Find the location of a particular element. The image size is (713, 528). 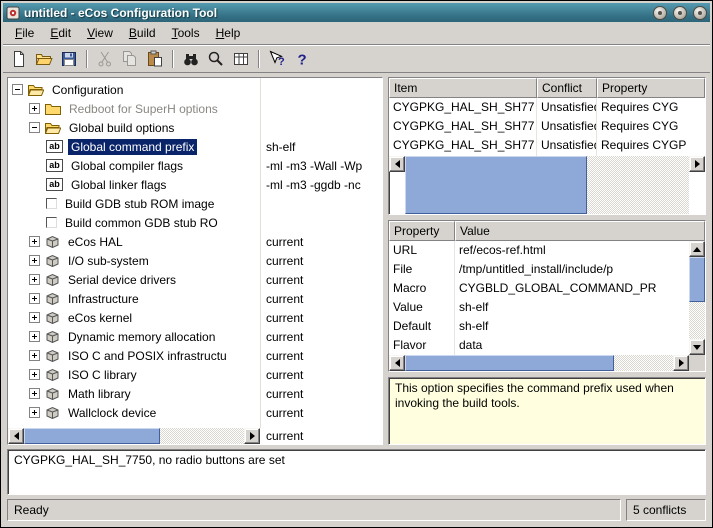

tree-row: ab Global linker flags -ml -m3 -ggdb -nc is located at coordinates (195, 184).